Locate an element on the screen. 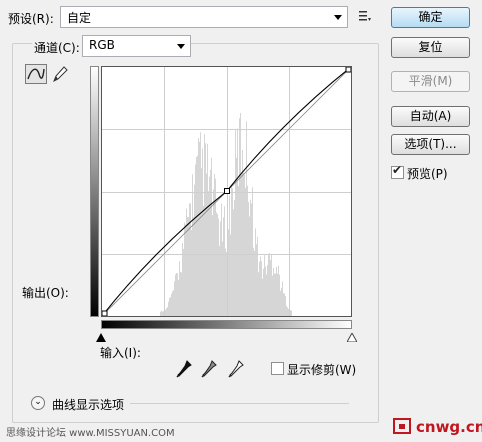  watermark-right: cnwg.cn is located at coordinates (449, 427).